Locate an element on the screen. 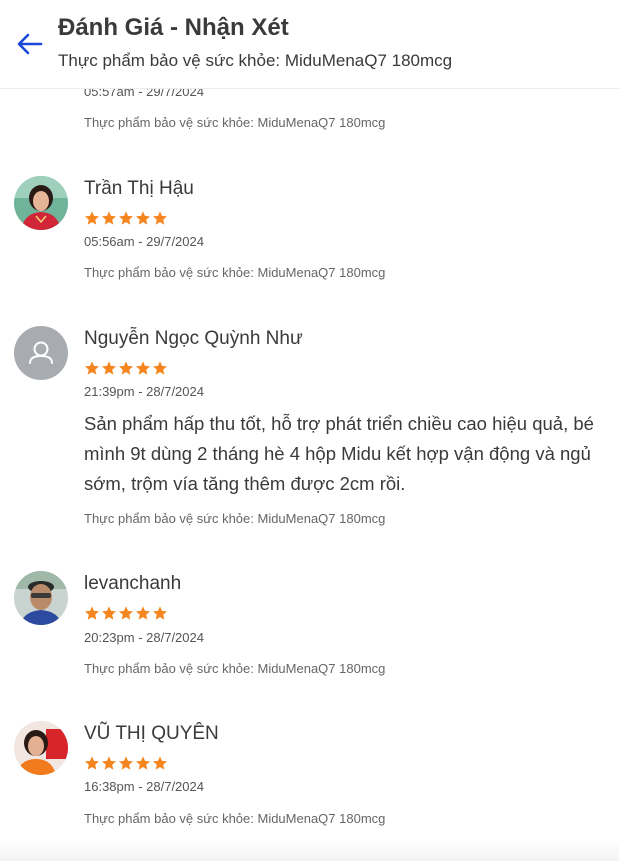 This screenshot has width=619, height=861. review-time: 16:38pm - 28/7/2024 is located at coordinates (144, 786).